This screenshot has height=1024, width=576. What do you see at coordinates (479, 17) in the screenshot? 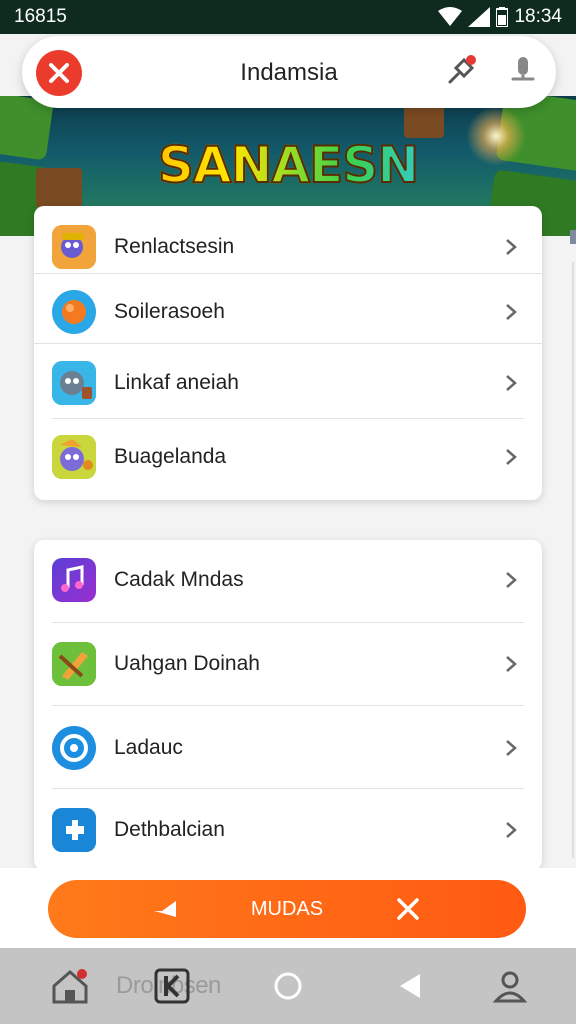
I see `signal-icon` at bounding box center [479, 17].